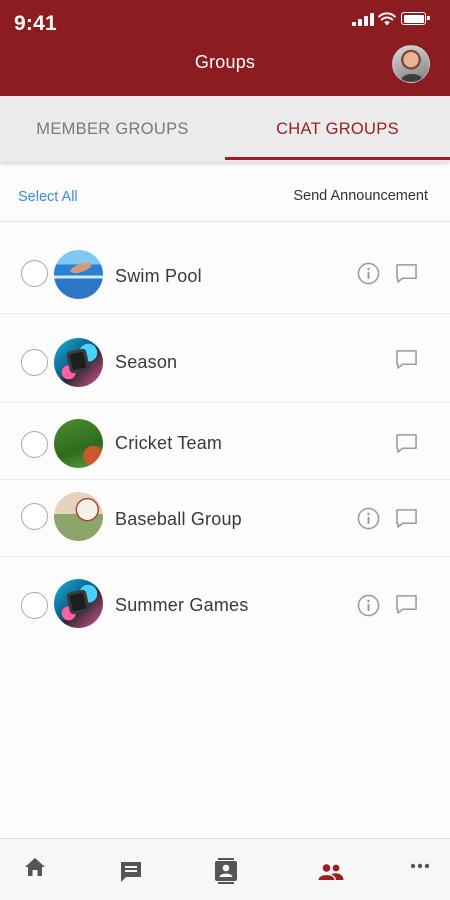 The width and height of the screenshot is (450, 900). I want to click on group-tabs: MEMBER GROUPS CHAT GROUPS, so click(225, 129).